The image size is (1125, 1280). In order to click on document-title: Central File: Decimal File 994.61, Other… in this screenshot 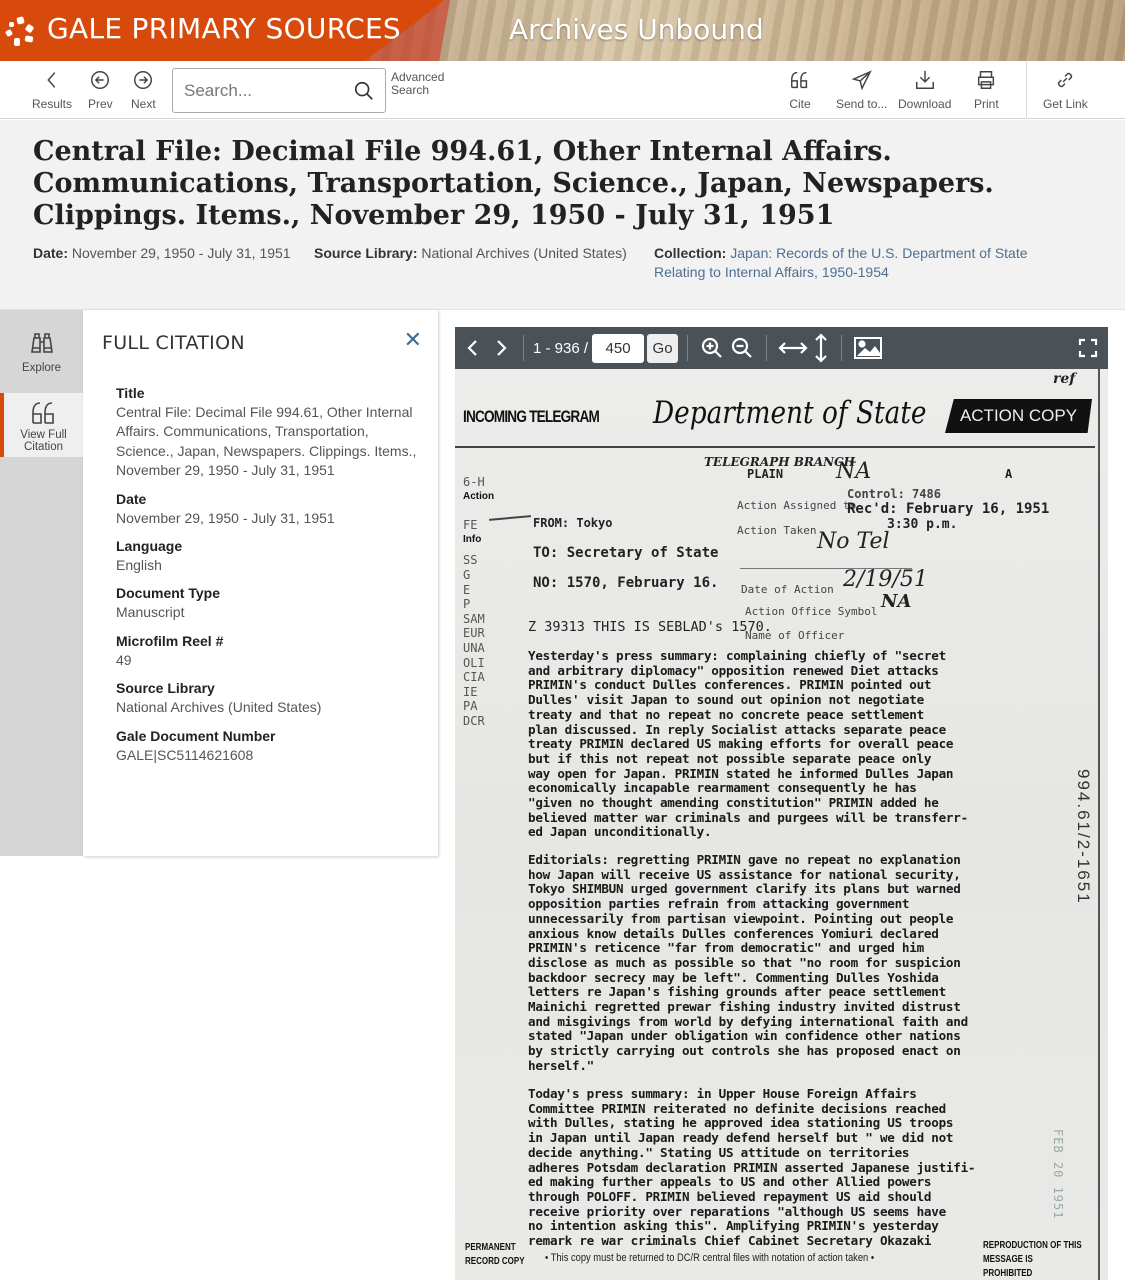, I will do `click(513, 183)`.